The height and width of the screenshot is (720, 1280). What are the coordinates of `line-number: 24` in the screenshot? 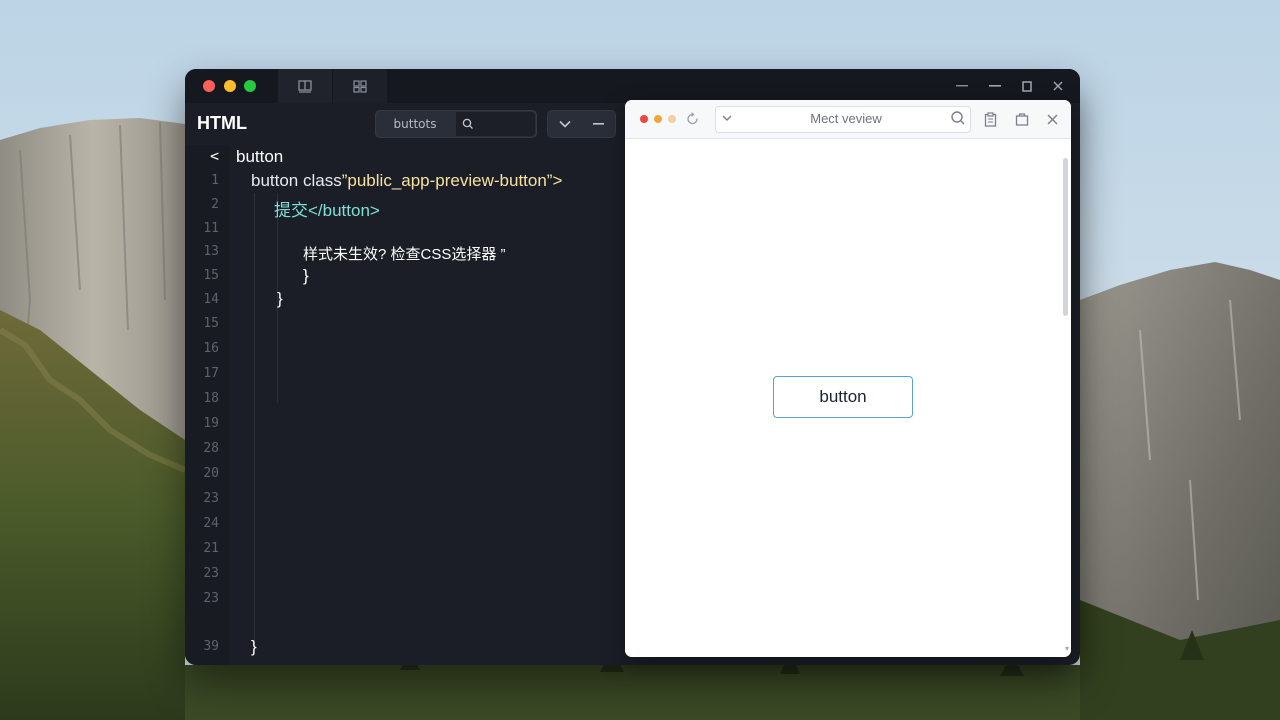 It's located at (211, 523).